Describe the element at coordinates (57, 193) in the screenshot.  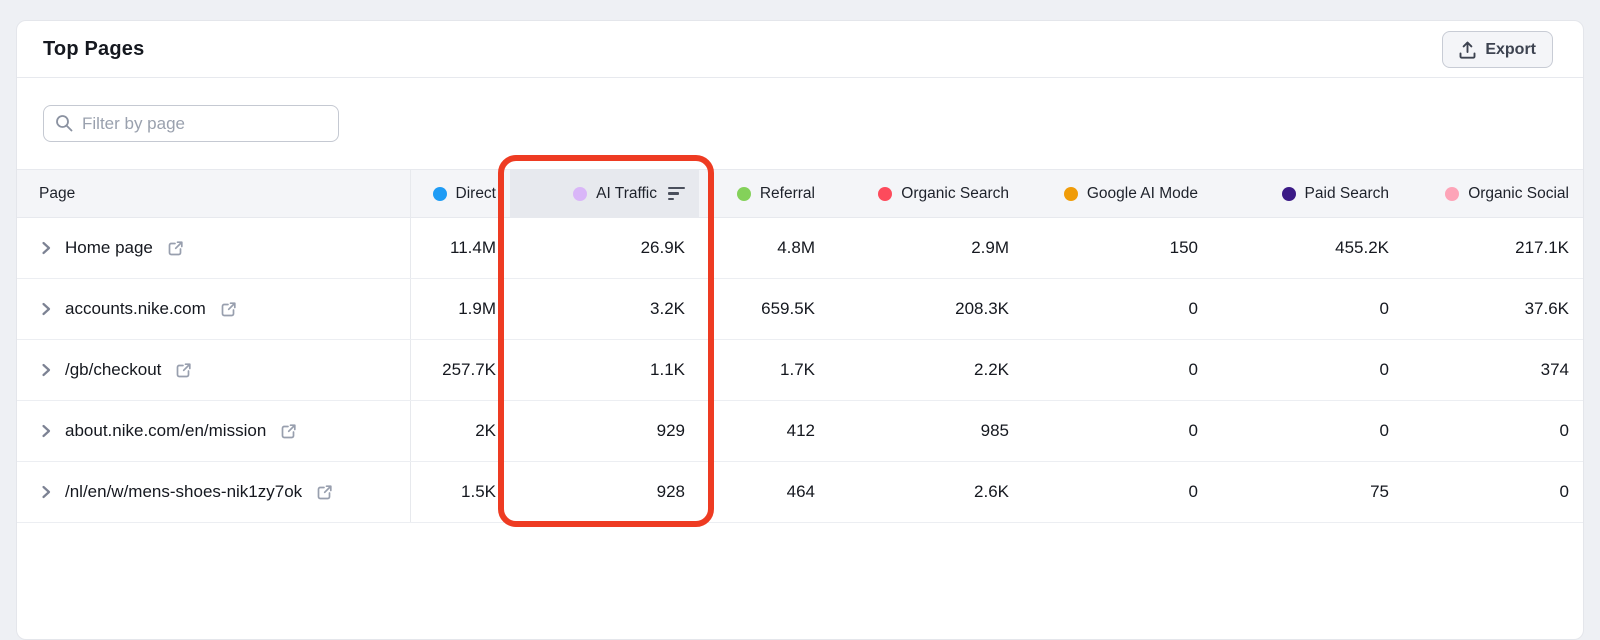
I see `page-column-label: Page` at that location.